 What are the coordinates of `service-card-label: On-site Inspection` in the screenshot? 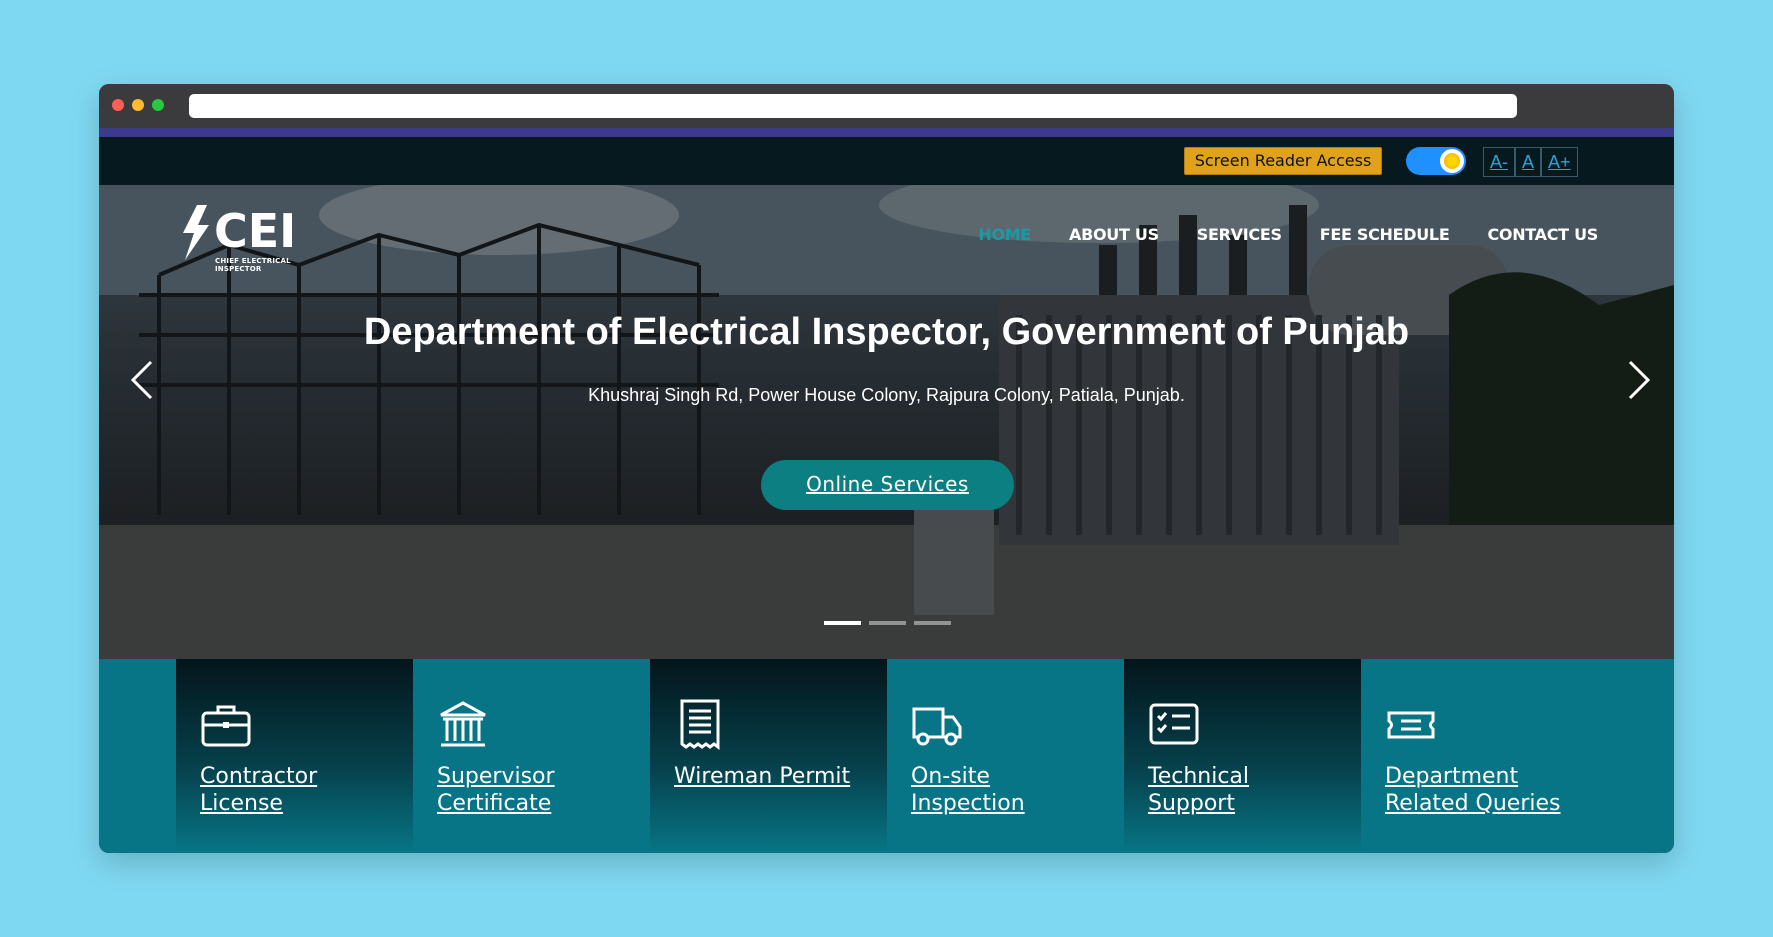 It's located at (1006, 790).